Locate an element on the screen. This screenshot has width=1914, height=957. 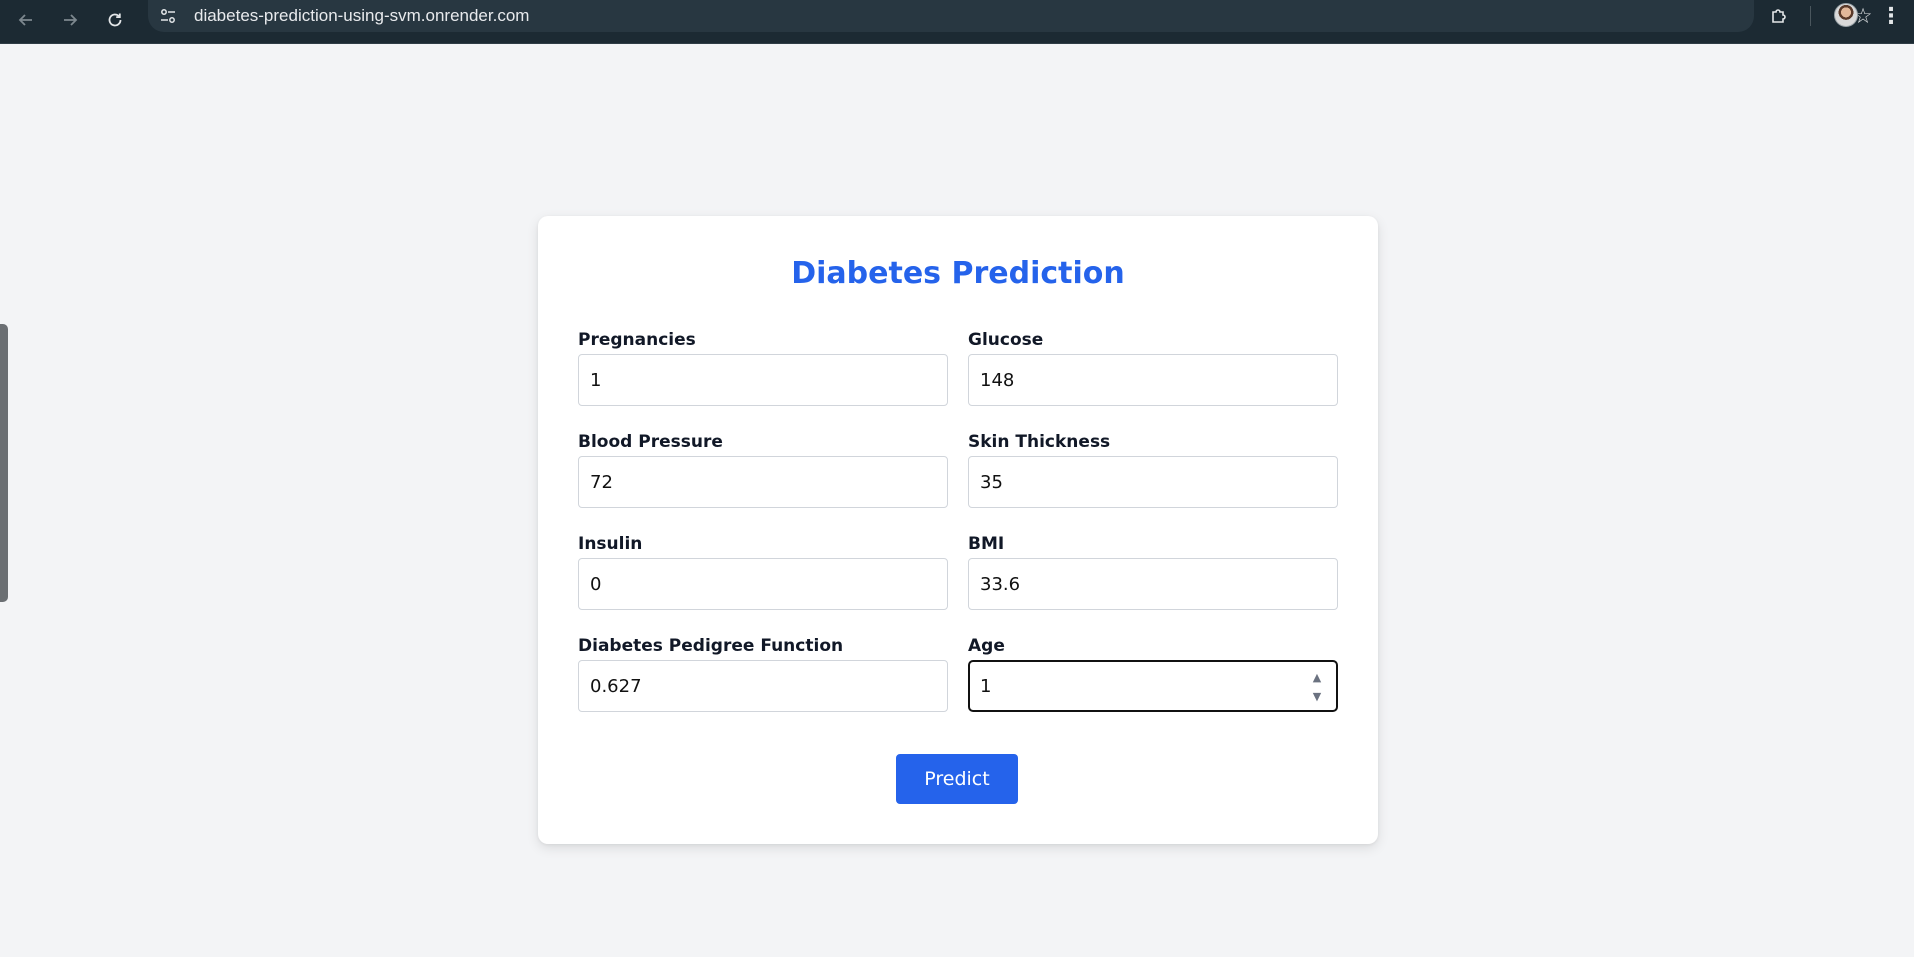
spinner-up-icon: ▲ is located at coordinates (1317, 677).